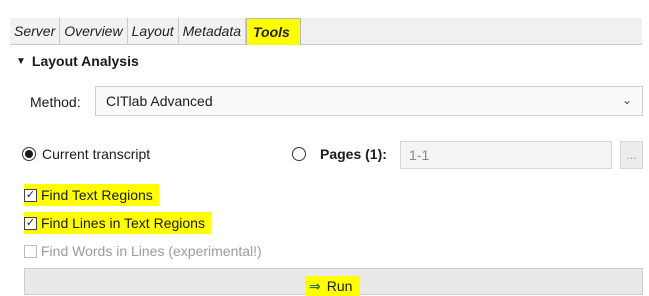 The width and height of the screenshot is (649, 296). Describe the element at coordinates (506, 155) in the screenshot. I see `pages-input: 1-1` at that location.